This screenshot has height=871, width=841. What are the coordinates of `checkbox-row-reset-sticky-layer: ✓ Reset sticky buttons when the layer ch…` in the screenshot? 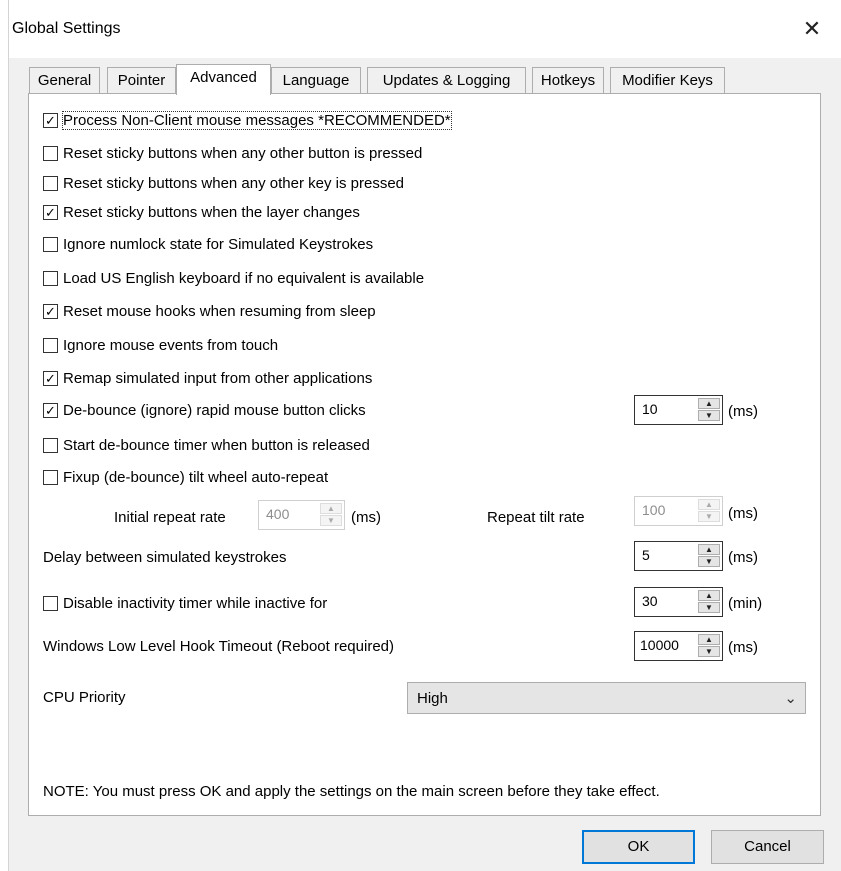 It's located at (201, 212).